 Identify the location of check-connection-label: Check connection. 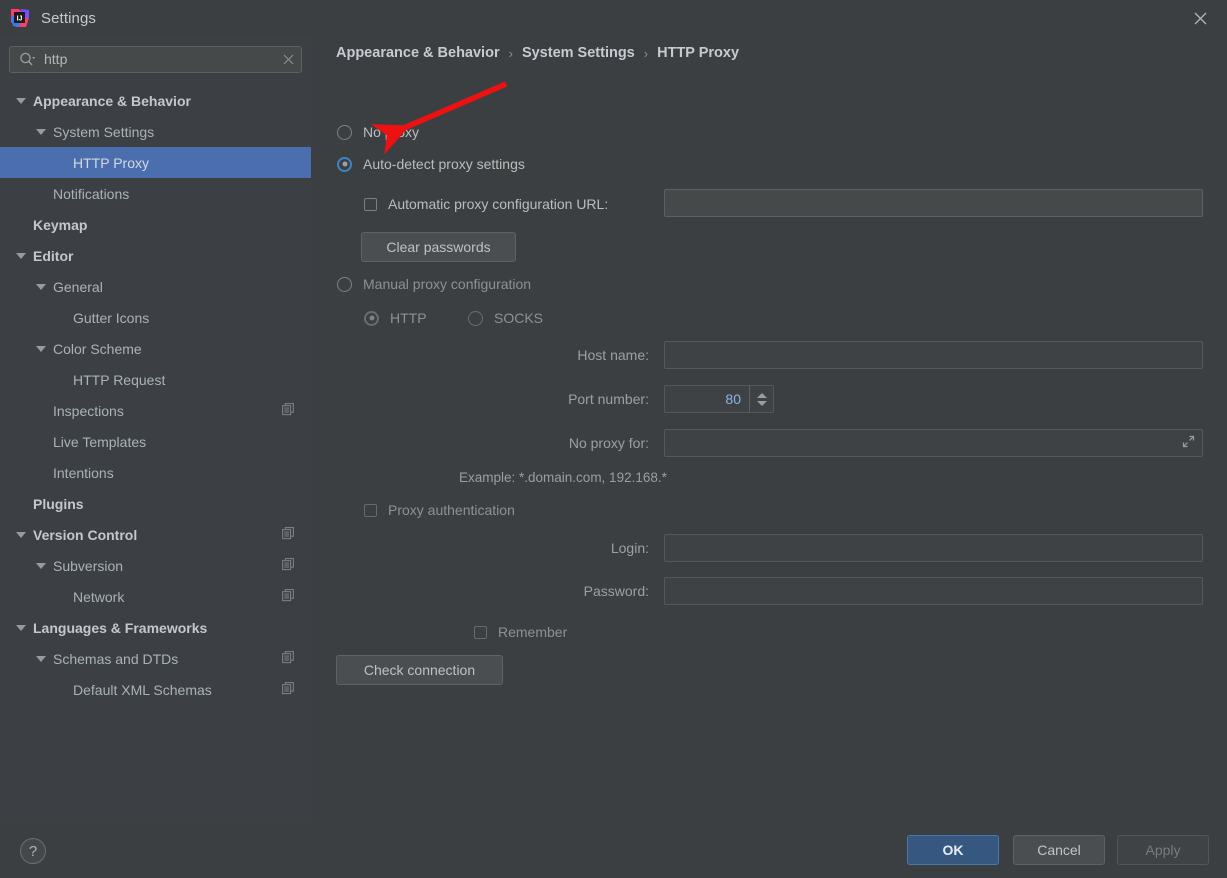
(419, 670).